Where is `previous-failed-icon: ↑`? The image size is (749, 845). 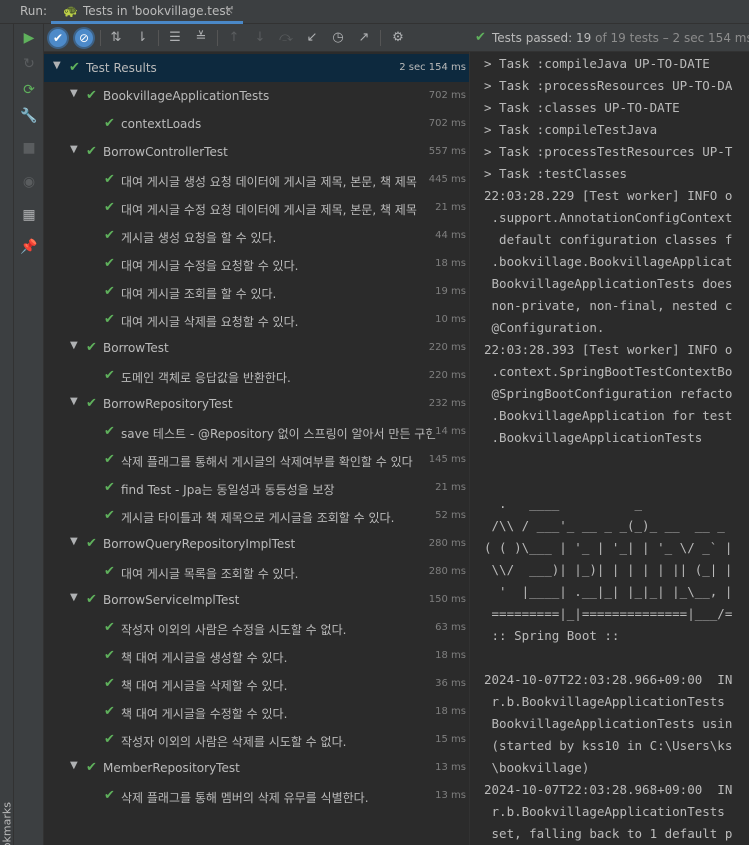
previous-failed-icon: ↑ is located at coordinates (234, 38).